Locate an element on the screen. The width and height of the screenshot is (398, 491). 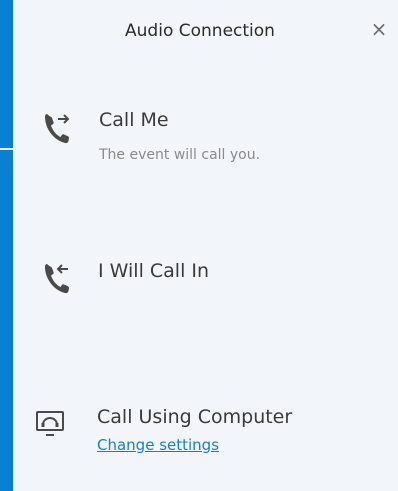
change-settings-link: Change settings is located at coordinates (158, 445).